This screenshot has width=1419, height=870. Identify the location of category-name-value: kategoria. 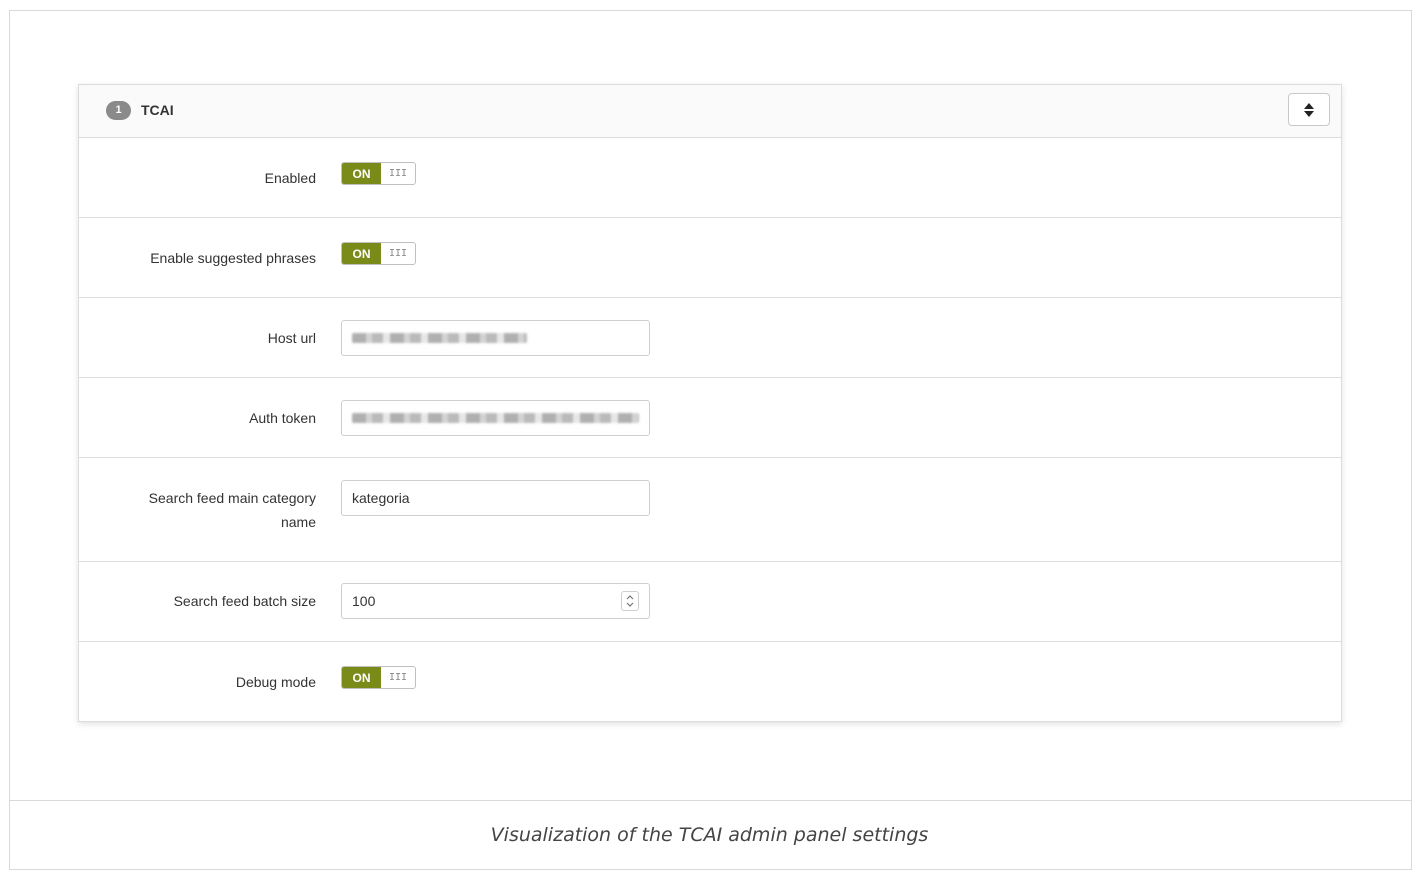
(381, 498).